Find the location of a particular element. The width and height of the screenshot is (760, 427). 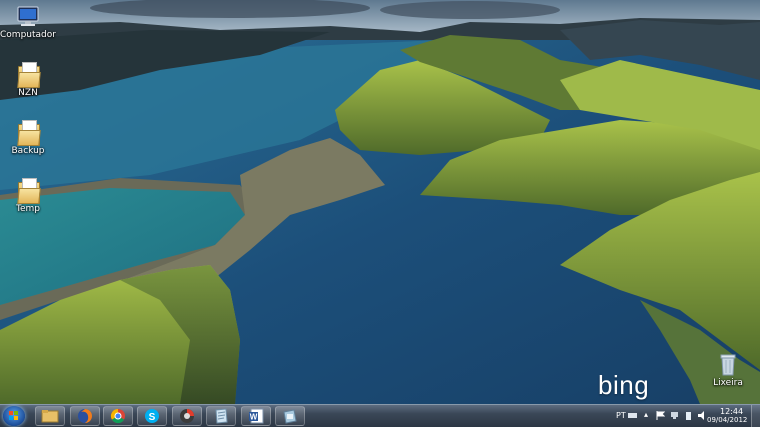

taskbar-firefox-button is located at coordinates (85, 416).